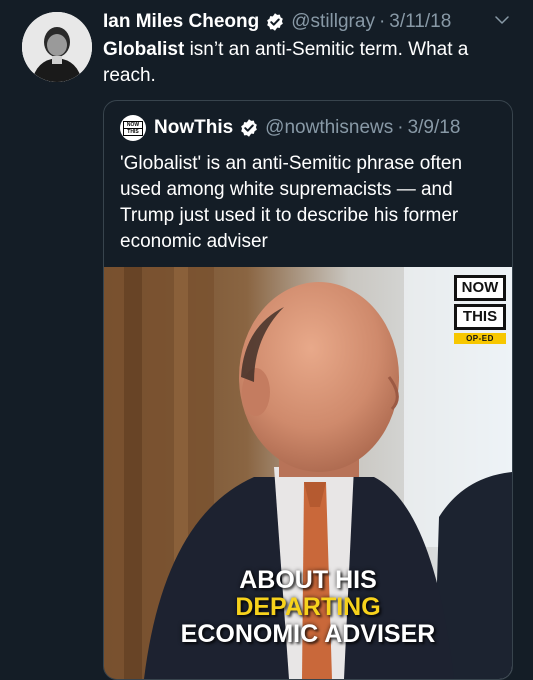 Image resolution: width=533 pixels, height=680 pixels. What do you see at coordinates (420, 22) in the screenshot?
I see `tweet-date: 3/11/18` at bounding box center [420, 22].